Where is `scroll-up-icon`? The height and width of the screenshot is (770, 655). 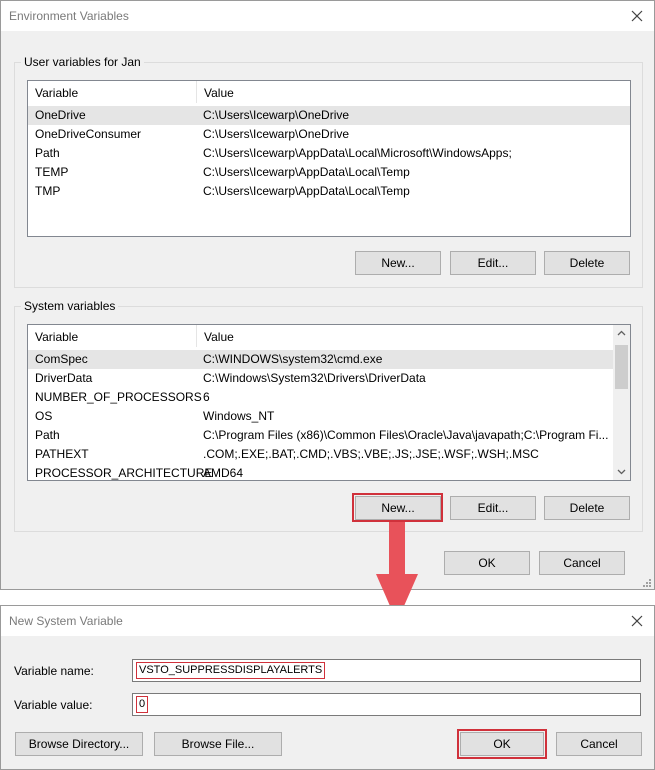 scroll-up-icon is located at coordinates (621, 333).